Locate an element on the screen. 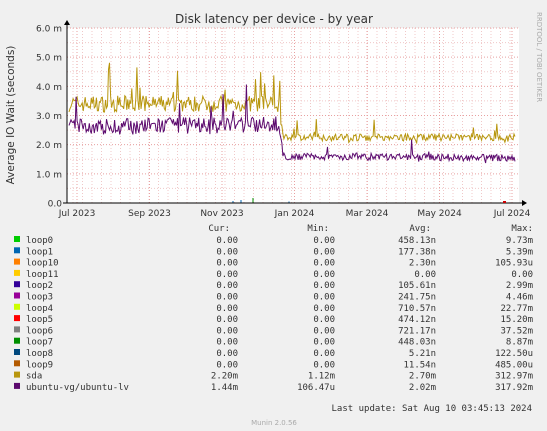 This screenshot has height=431, width=547. y-tick-label: 5.0 m is located at coordinates (49, 59).